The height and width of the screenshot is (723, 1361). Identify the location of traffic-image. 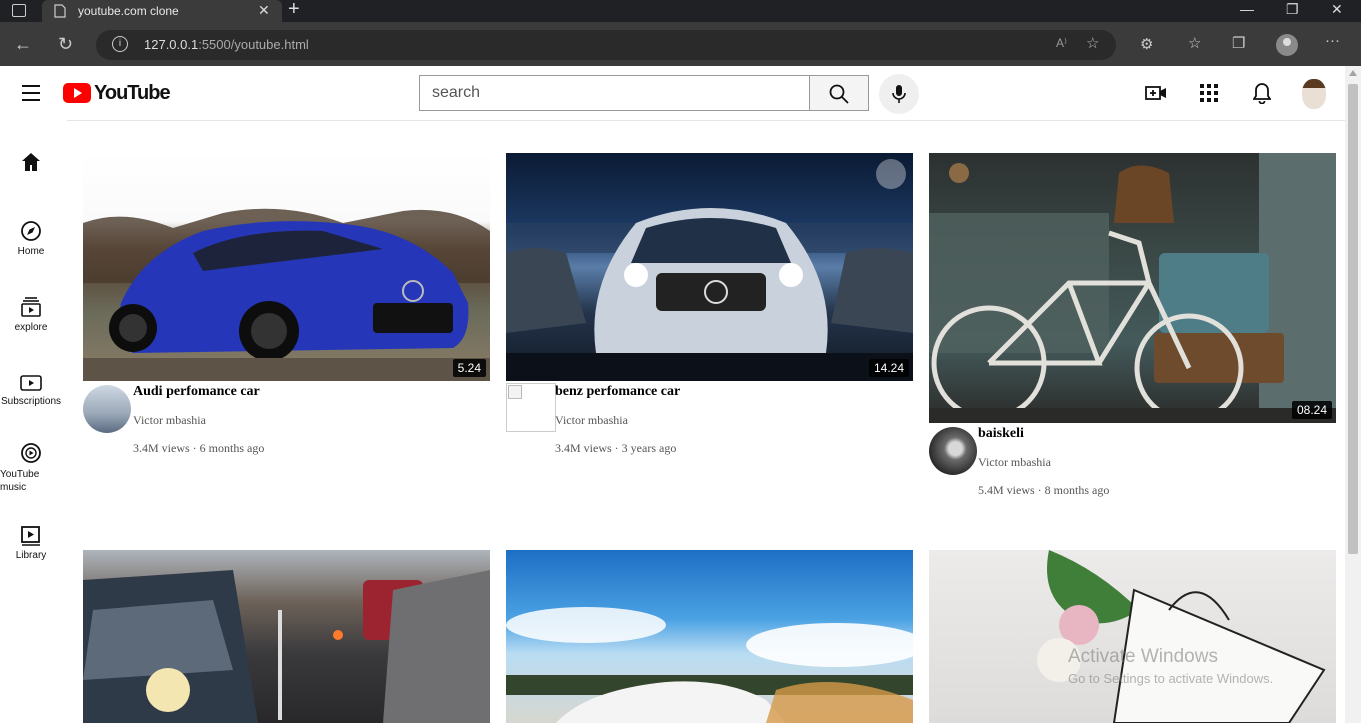
(286, 646).